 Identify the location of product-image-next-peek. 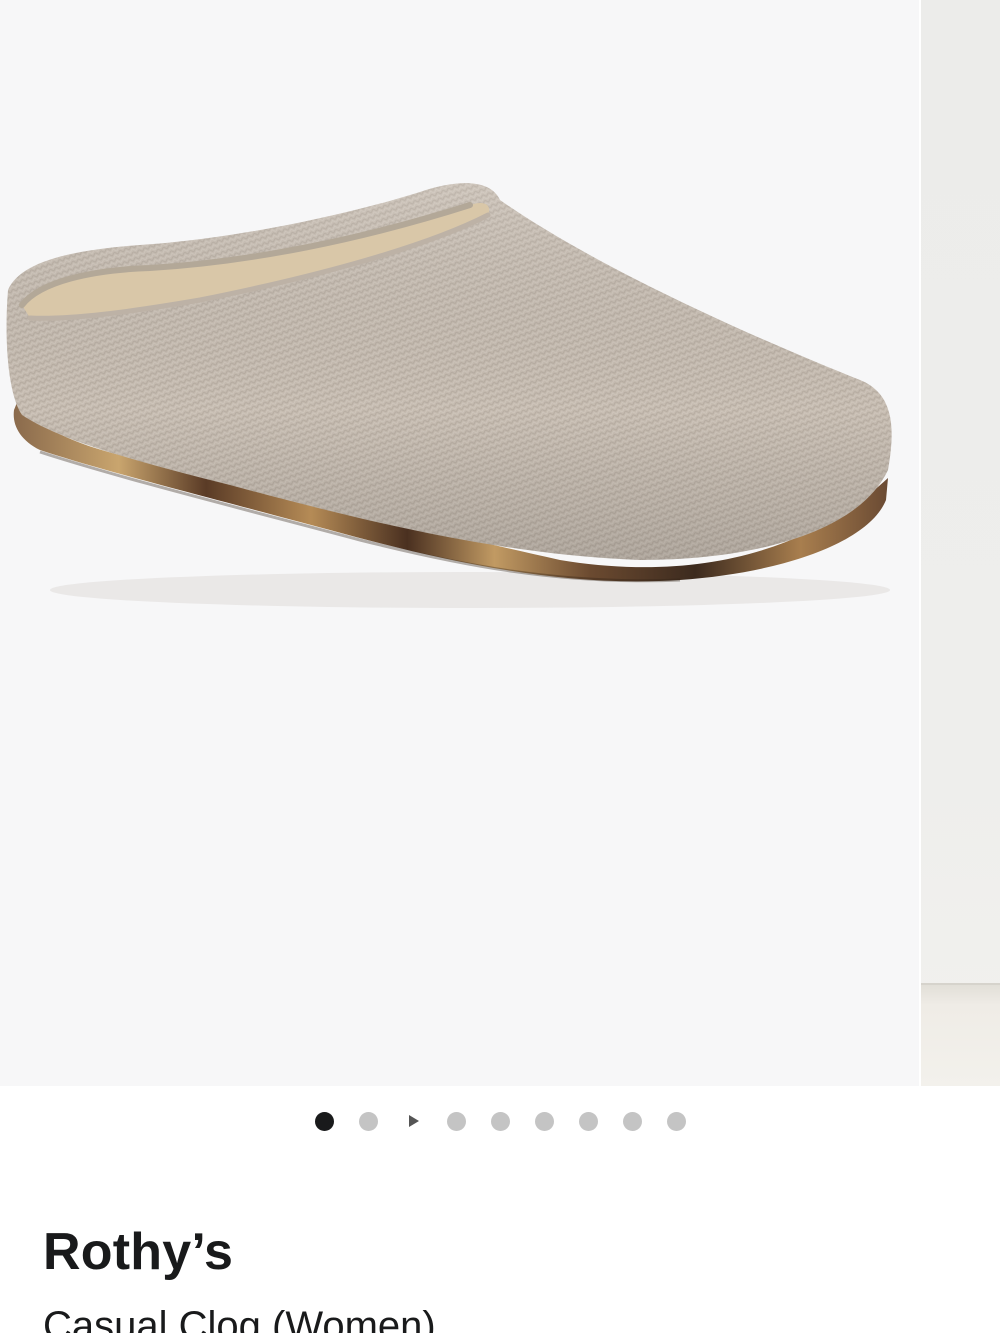
(960, 543).